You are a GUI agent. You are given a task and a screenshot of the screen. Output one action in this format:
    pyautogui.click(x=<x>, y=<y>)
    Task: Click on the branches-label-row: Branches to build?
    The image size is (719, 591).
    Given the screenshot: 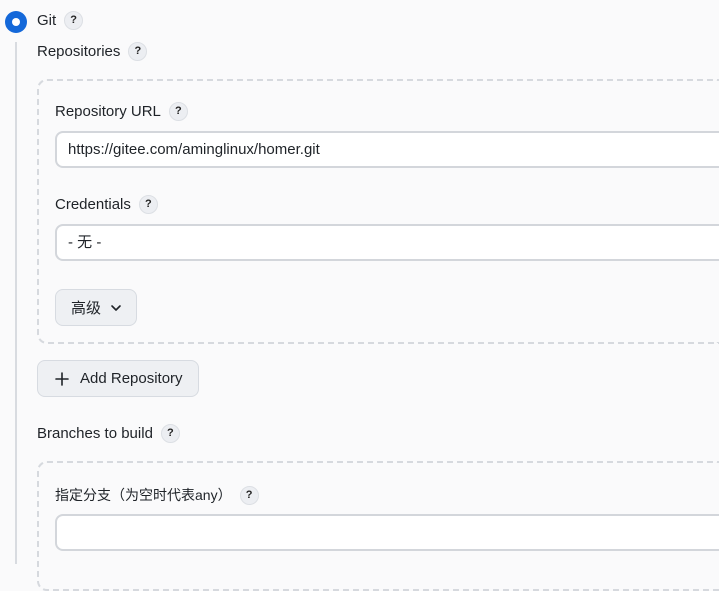 What is the action you would take?
    pyautogui.click(x=108, y=433)
    